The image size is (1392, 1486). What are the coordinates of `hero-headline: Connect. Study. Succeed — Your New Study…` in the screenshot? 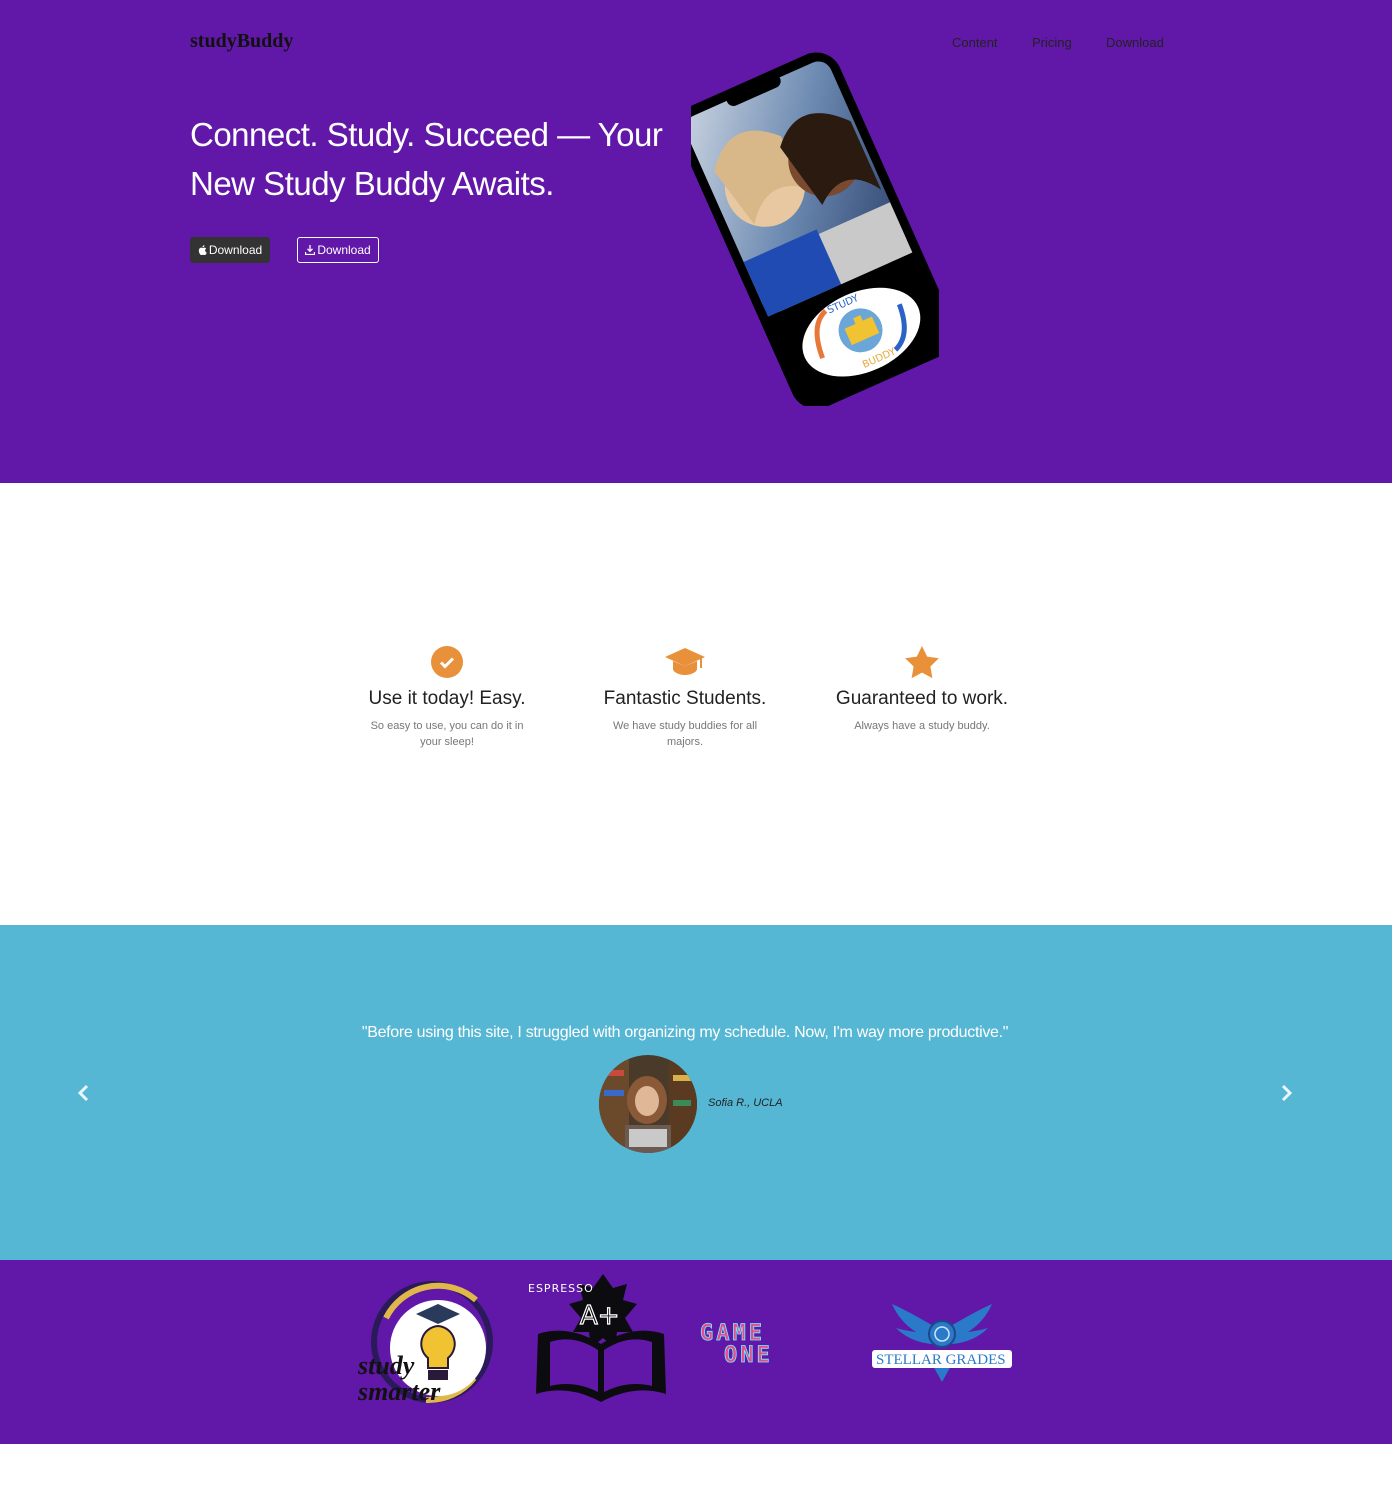 It's located at (426, 159).